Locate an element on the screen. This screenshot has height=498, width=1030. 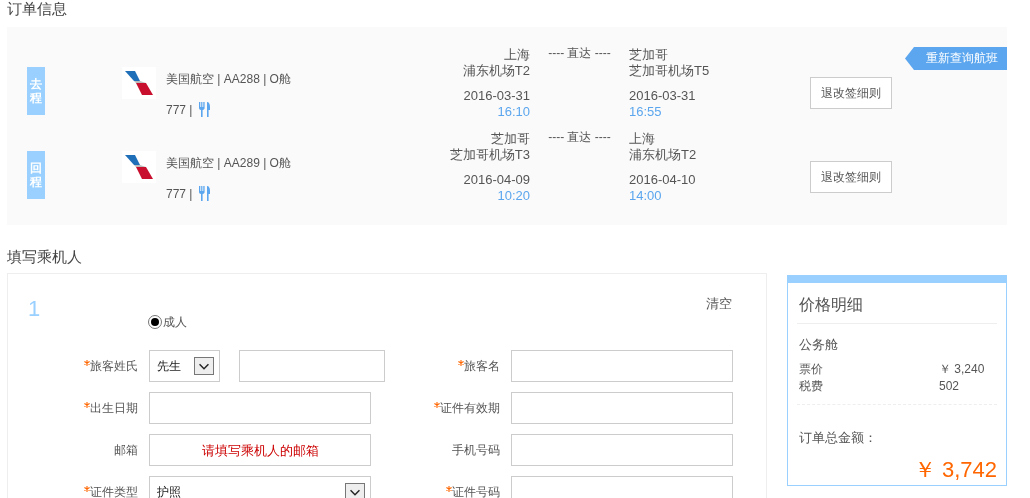
price-label: 税费 is located at coordinates (811, 386).